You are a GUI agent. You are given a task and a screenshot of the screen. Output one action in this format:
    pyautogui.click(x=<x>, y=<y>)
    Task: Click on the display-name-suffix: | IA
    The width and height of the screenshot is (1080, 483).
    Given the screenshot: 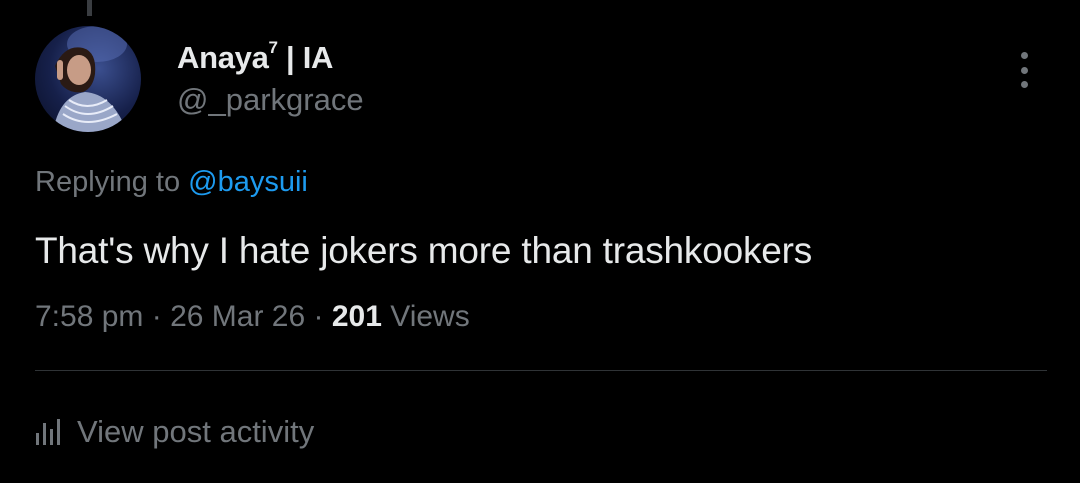 What is the action you would take?
    pyautogui.click(x=305, y=57)
    